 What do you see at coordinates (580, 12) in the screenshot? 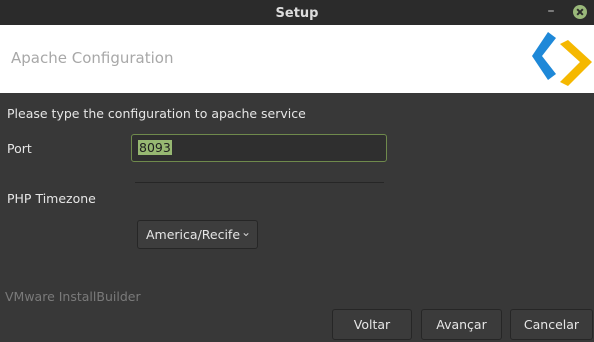
I see `close-icon` at bounding box center [580, 12].